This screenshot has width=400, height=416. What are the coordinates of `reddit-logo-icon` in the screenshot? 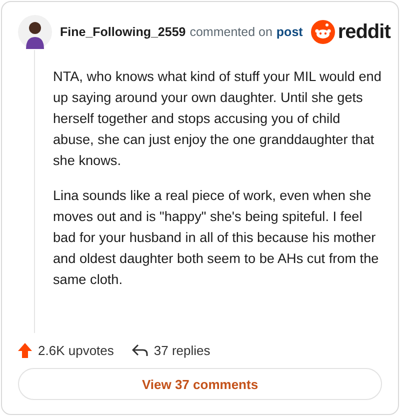 It's located at (322, 32).